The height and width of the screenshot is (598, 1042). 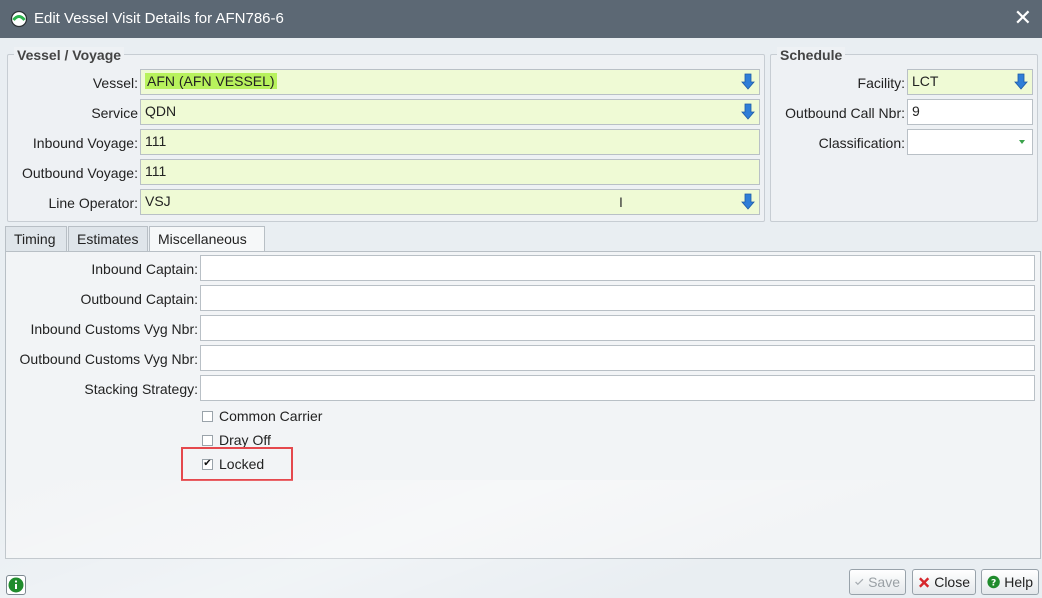 I want to click on app-icon, so click(x=19, y=19).